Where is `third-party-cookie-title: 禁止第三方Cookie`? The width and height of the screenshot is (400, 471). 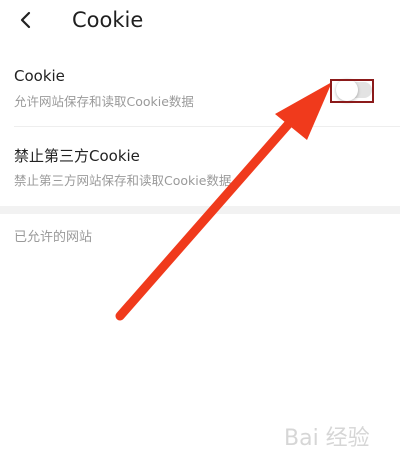 third-party-cookie-title: 禁止第三方Cookie is located at coordinates (77, 156).